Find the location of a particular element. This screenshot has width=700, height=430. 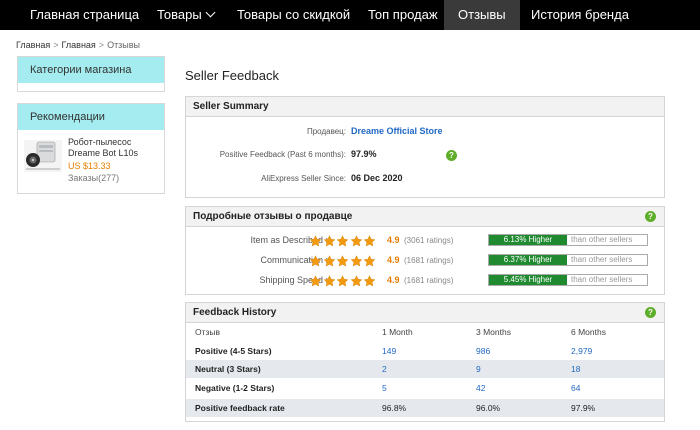

table-row: Positive feedback rate 96.8% 96.0% 97.9% is located at coordinates (425, 408).